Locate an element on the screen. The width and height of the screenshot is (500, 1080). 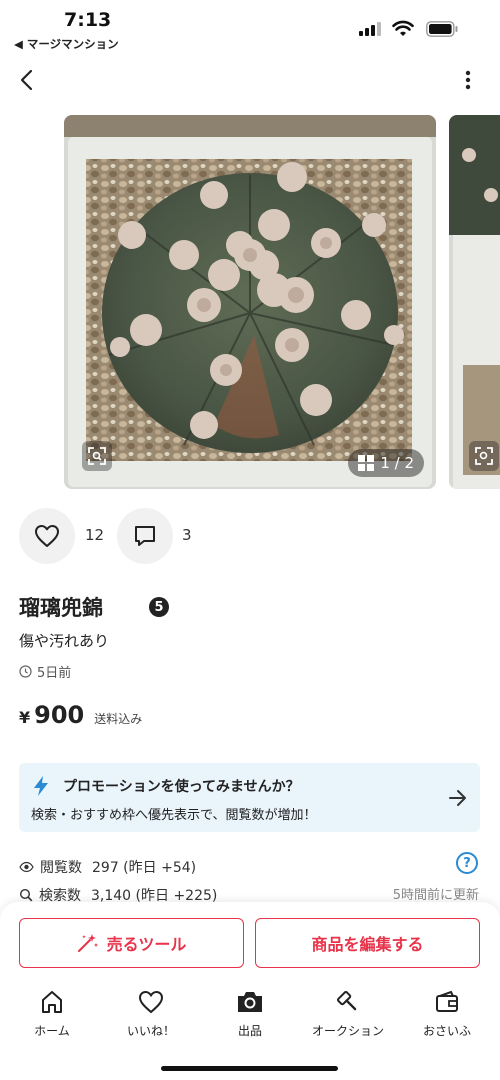
magic-wand-icon is located at coordinates (87, 943).